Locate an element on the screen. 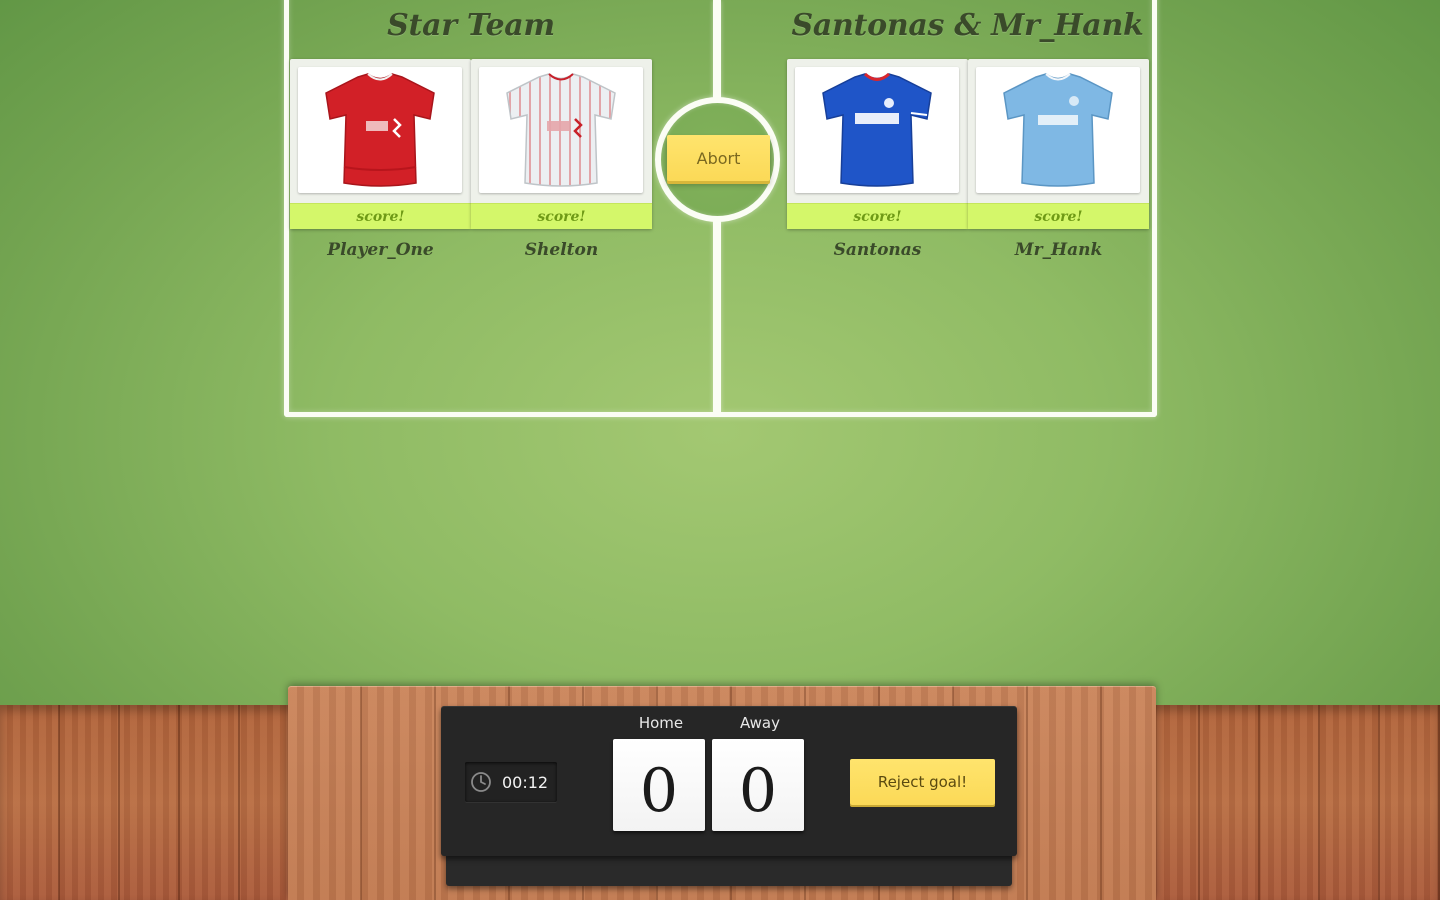 The height and width of the screenshot is (900, 1440). man-city-home-jersey-icon is located at coordinates (1058, 130).